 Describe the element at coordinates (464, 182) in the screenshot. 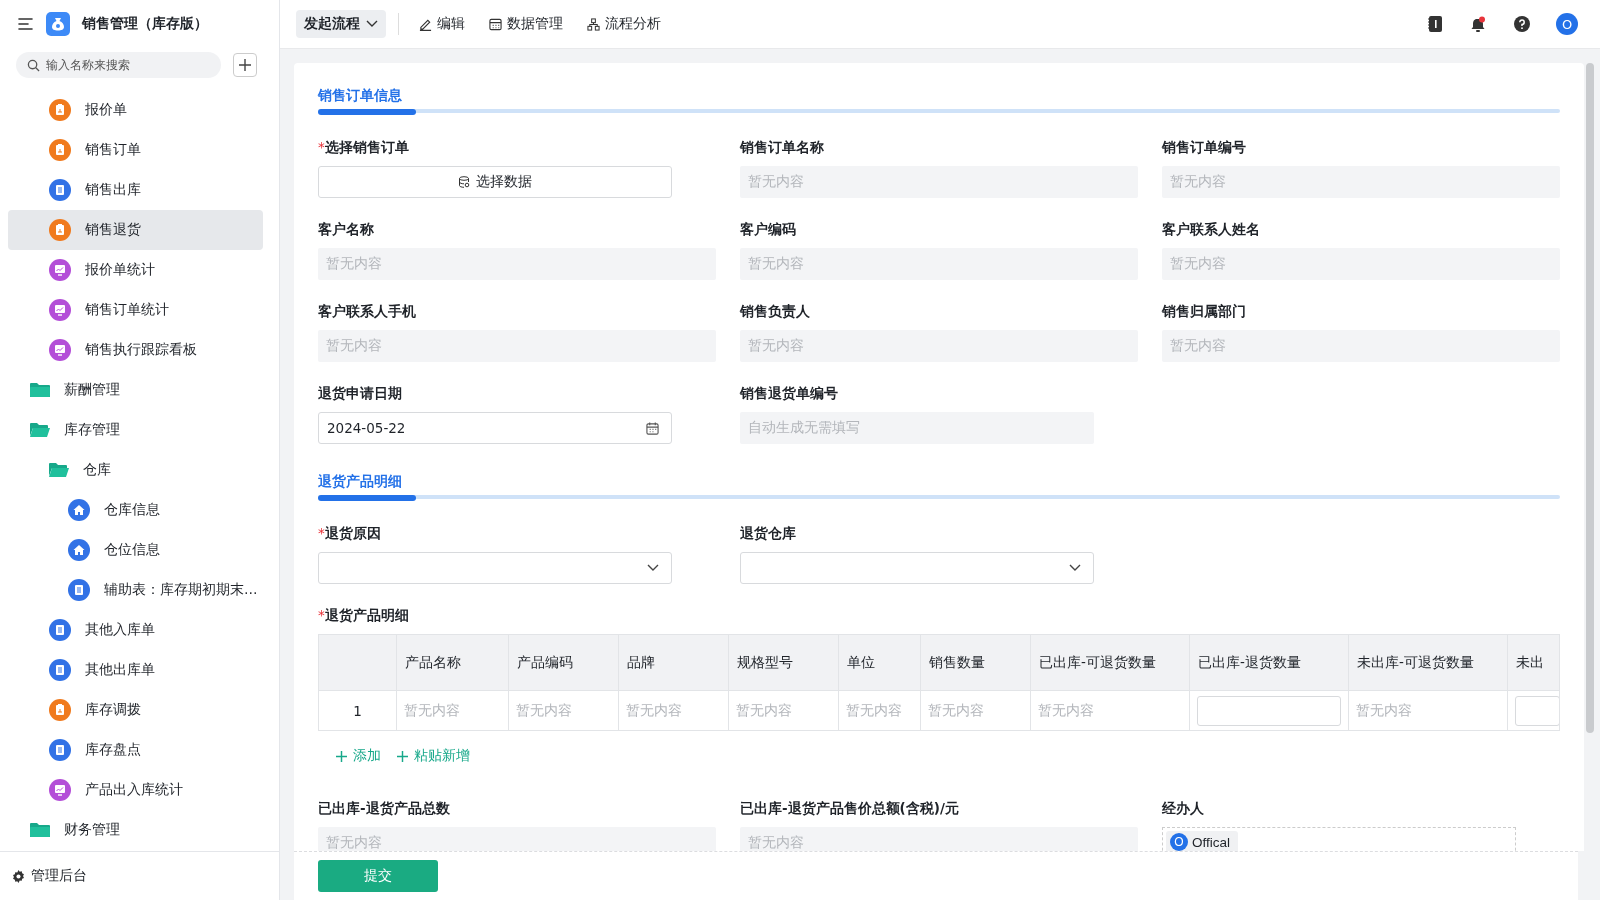

I see `database-icon` at that location.